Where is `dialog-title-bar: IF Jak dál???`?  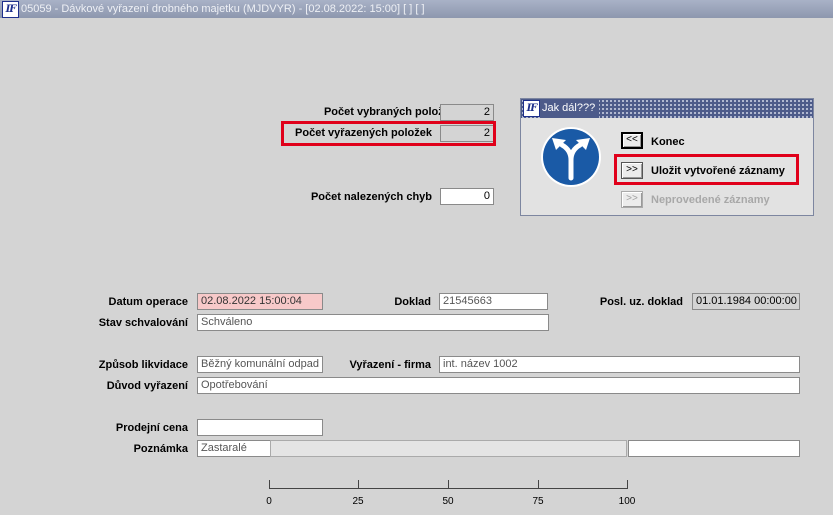 dialog-title-bar: IF Jak dál??? is located at coordinates (667, 108).